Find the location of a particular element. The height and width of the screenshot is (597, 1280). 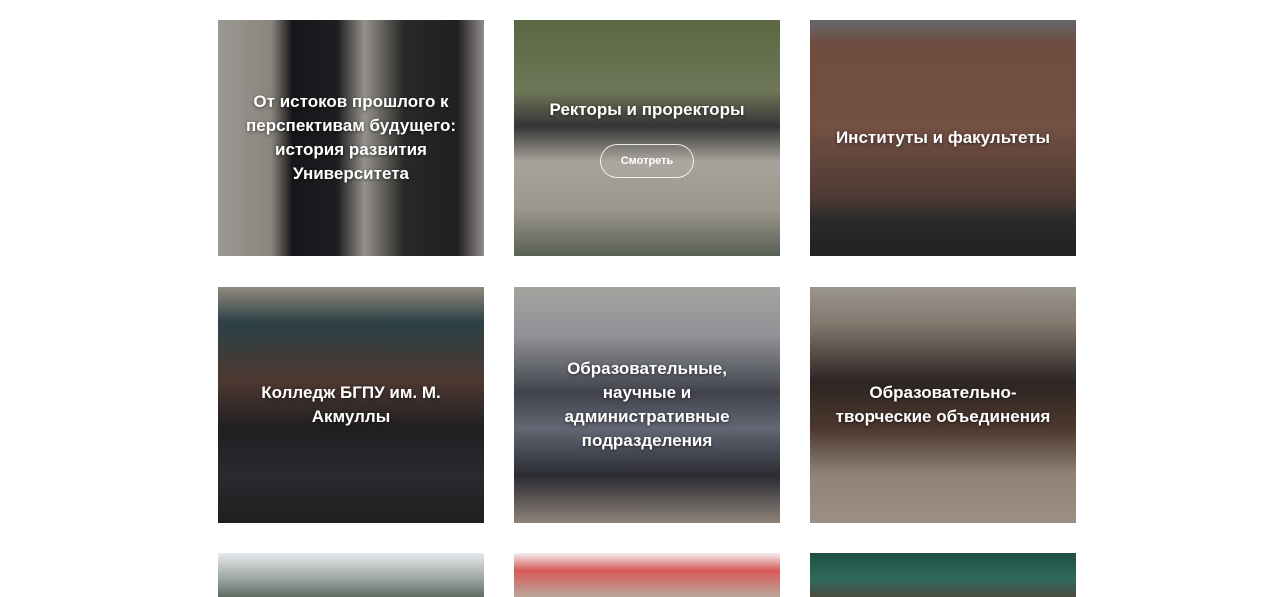

tile-title: Образовательно-творческие объединения is located at coordinates (943, 404).